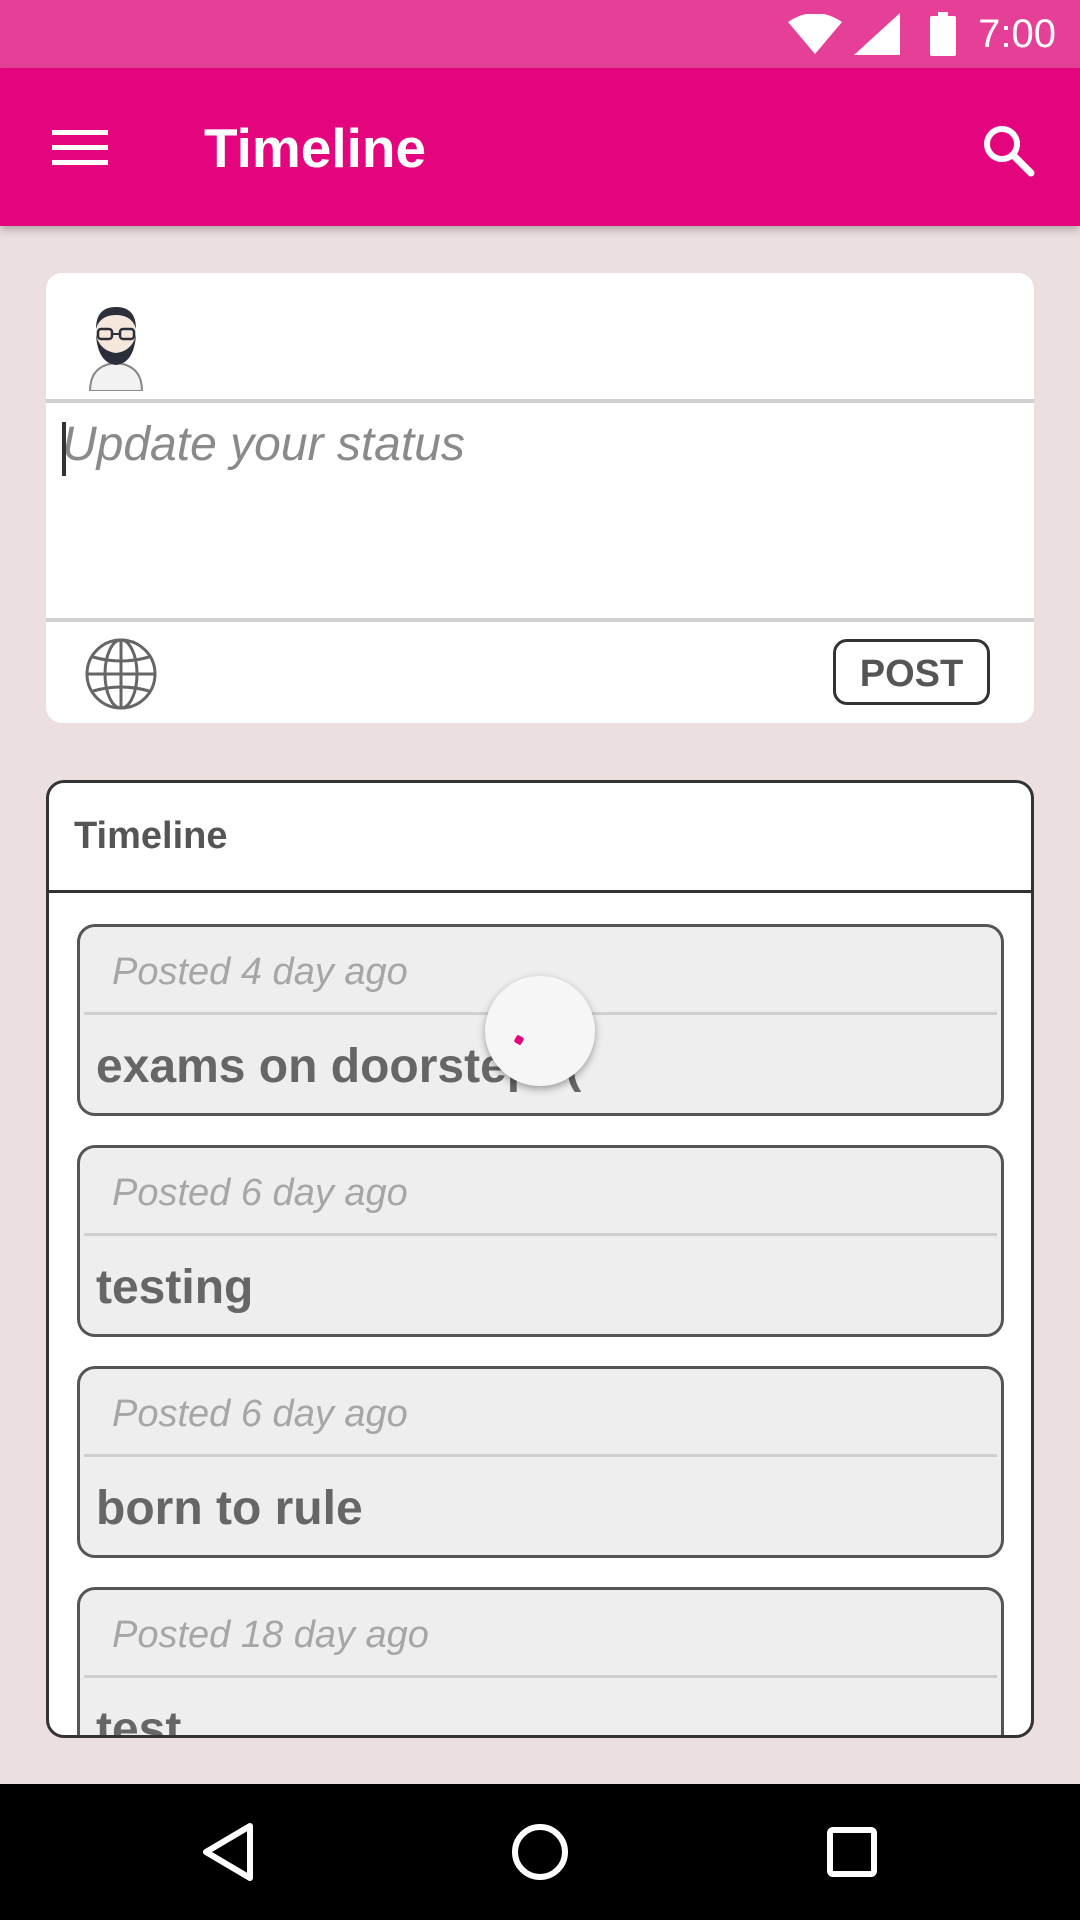 Image resolution: width=1080 pixels, height=1920 pixels. I want to click on post-timestamp: Posted 4 day ago, so click(260, 972).